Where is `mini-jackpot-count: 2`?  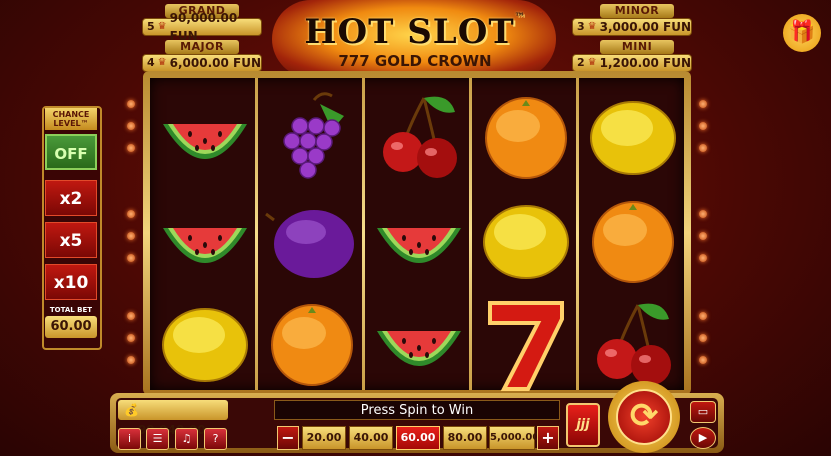 mini-jackpot-count: 2 is located at coordinates (581, 62).